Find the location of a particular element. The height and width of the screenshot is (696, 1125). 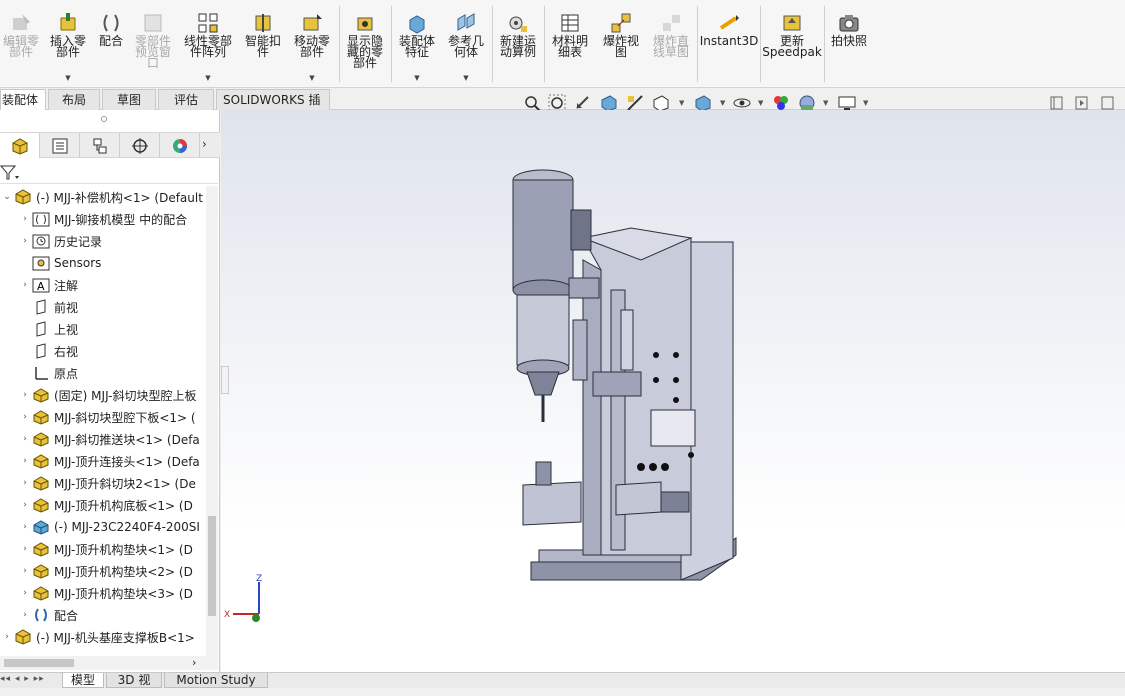

take-snapshot-button: 拍快照 is located at coordinates (849, 47).